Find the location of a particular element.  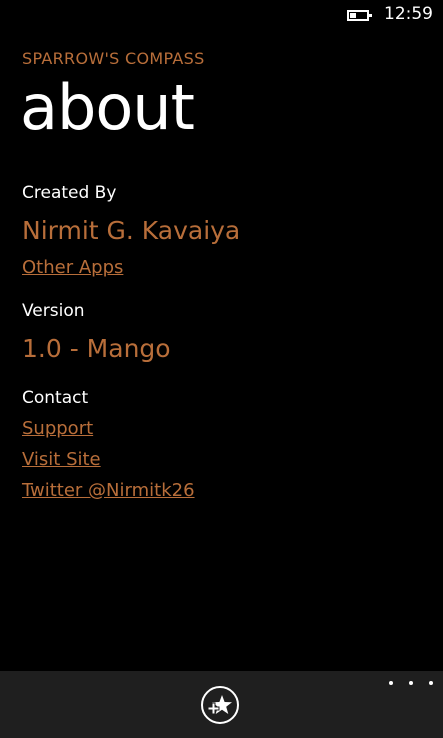

contact-label: Contact is located at coordinates (55, 398).